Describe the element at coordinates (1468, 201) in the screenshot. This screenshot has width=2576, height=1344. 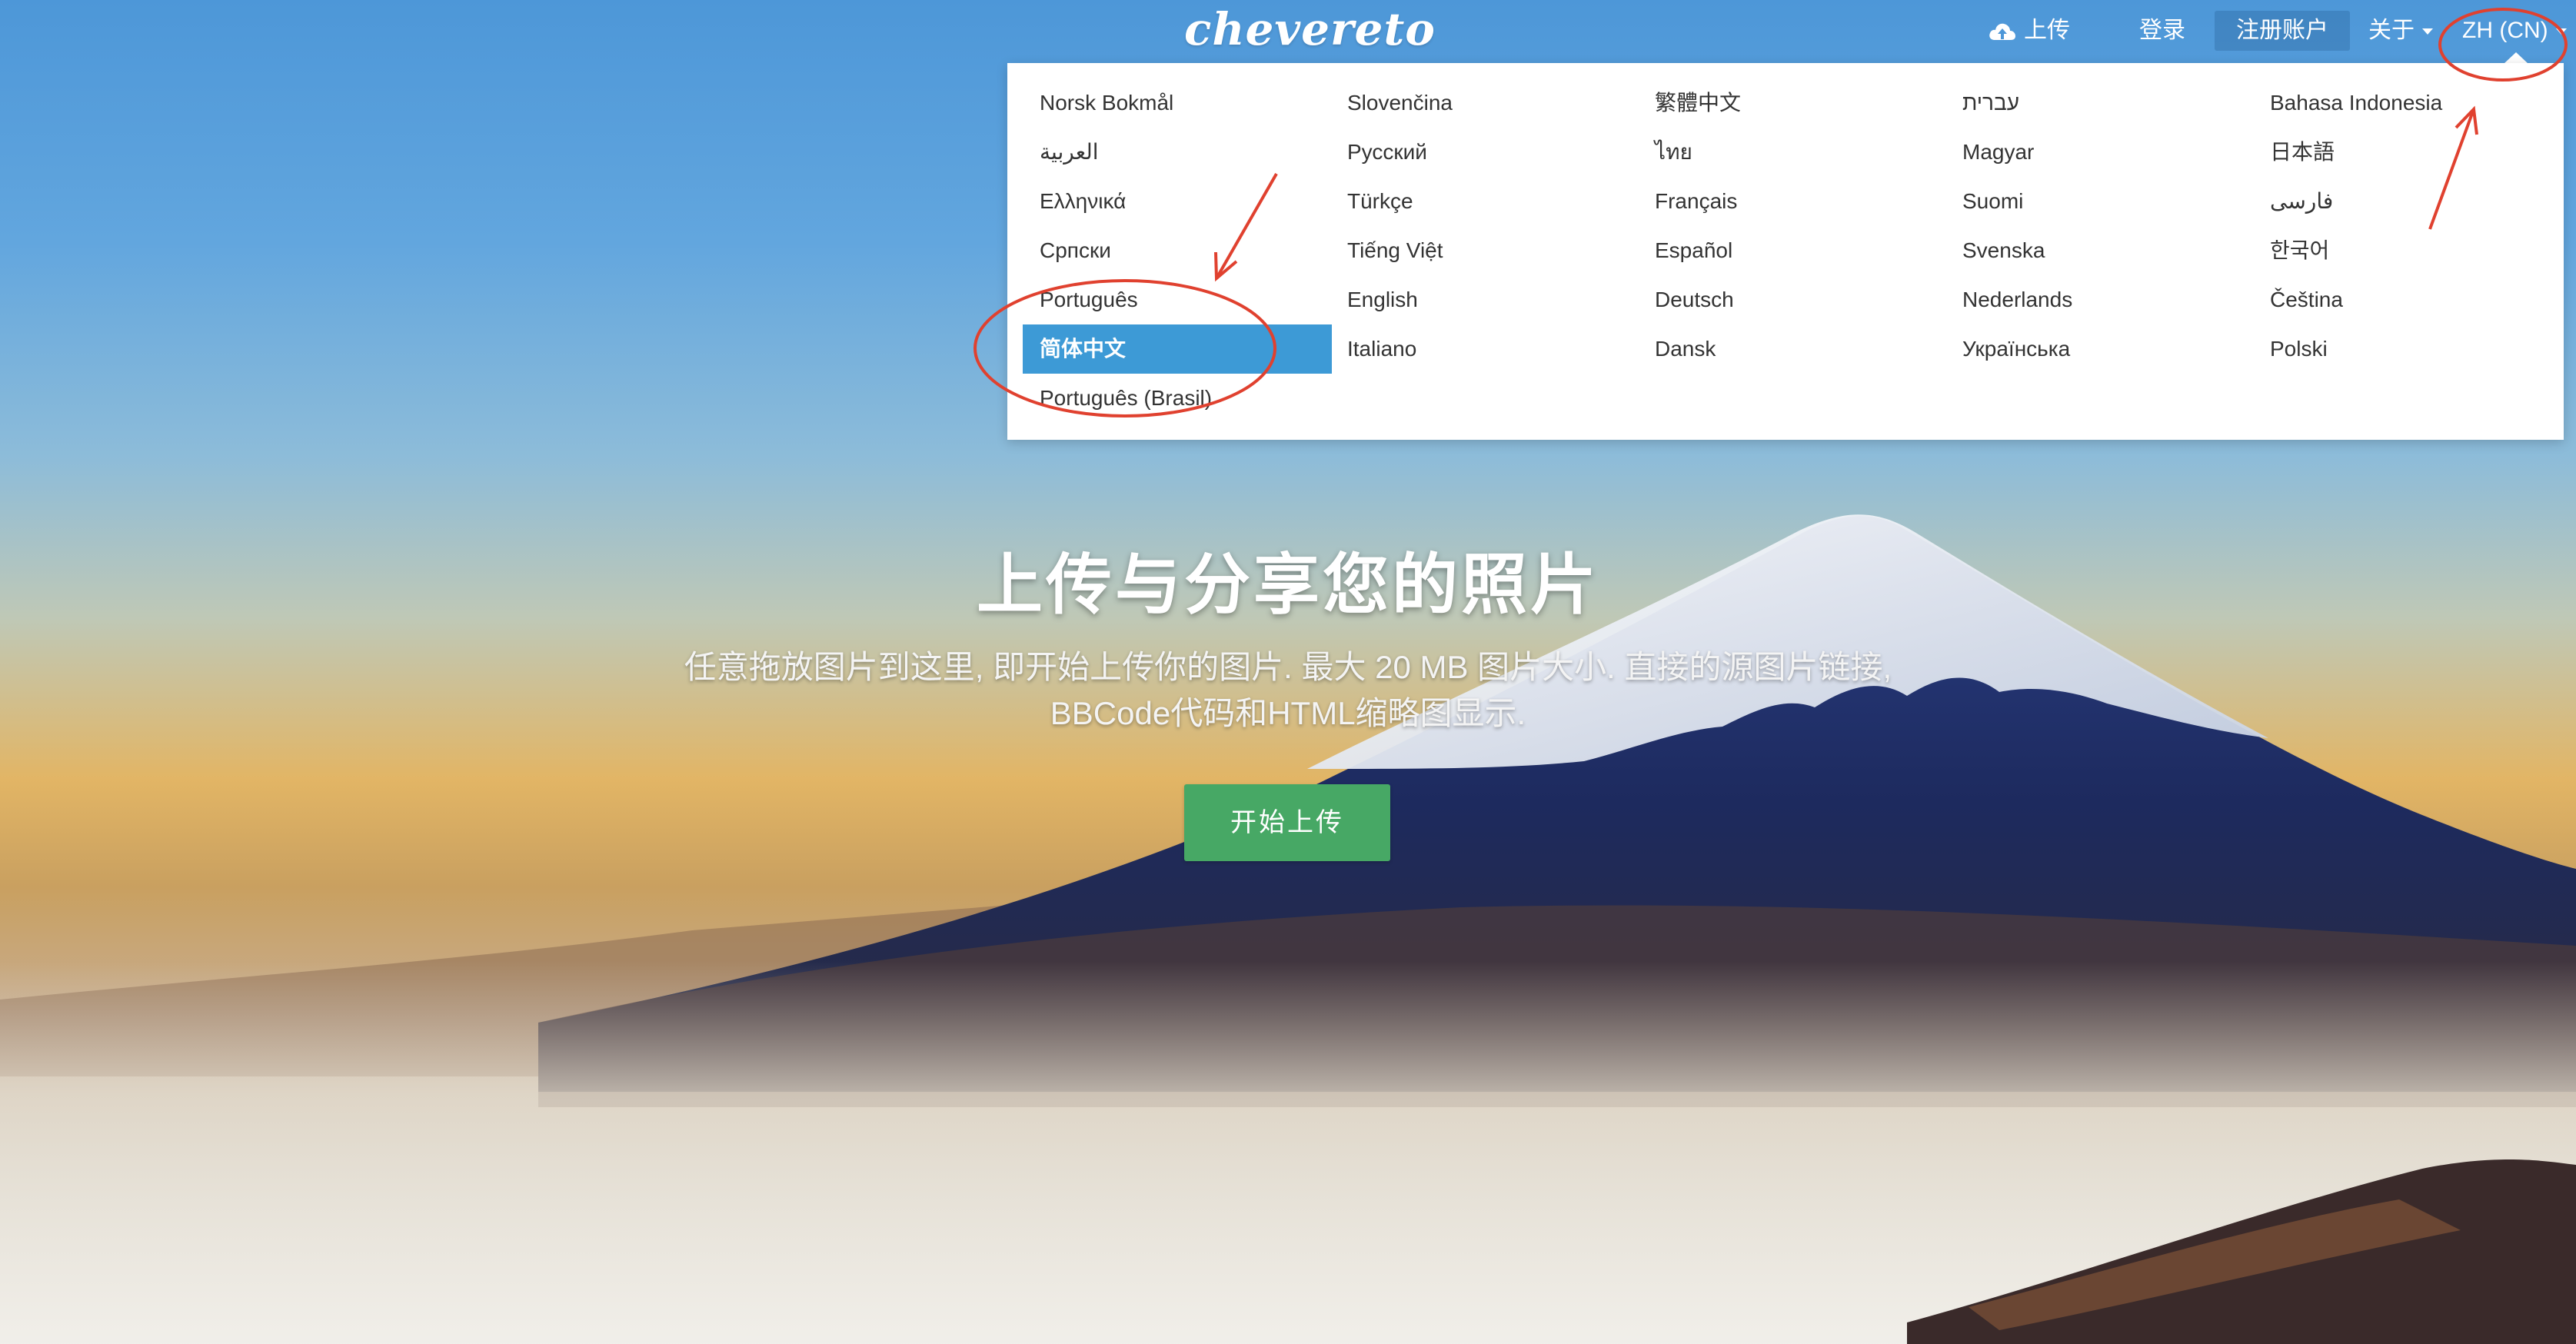
I see `language-option: Türkçe` at that location.